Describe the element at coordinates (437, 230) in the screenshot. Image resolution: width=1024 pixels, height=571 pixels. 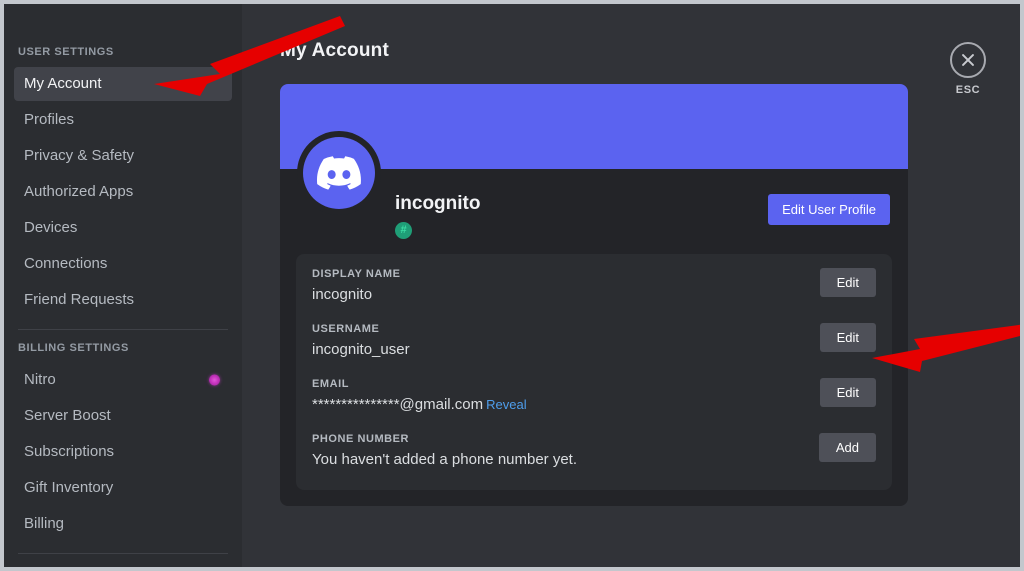
I see `profile-badge-row: #` at that location.